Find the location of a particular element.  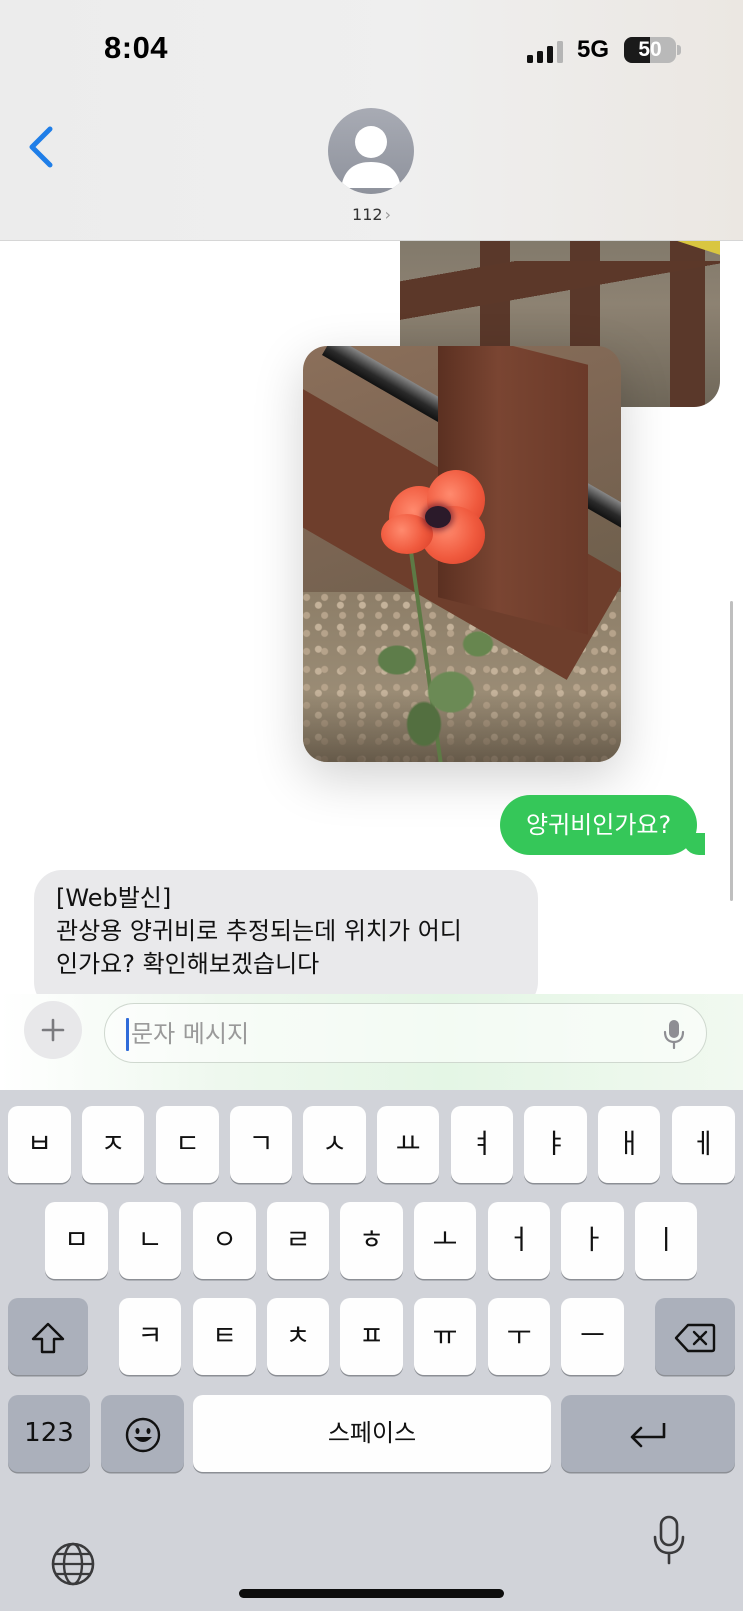

key-letter: ㅂ is located at coordinates (39, 1144).